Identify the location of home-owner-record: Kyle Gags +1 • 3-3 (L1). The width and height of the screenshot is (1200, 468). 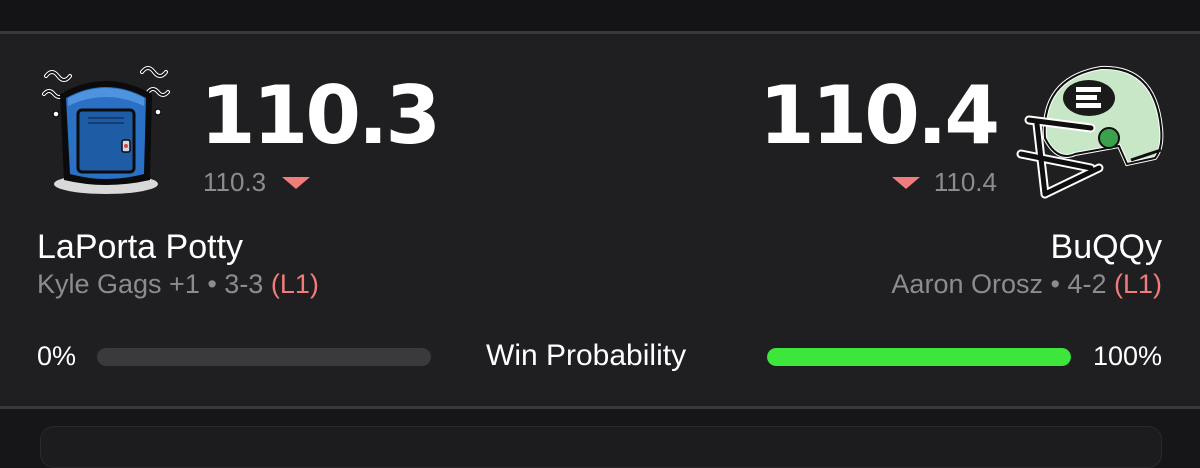
(178, 284).